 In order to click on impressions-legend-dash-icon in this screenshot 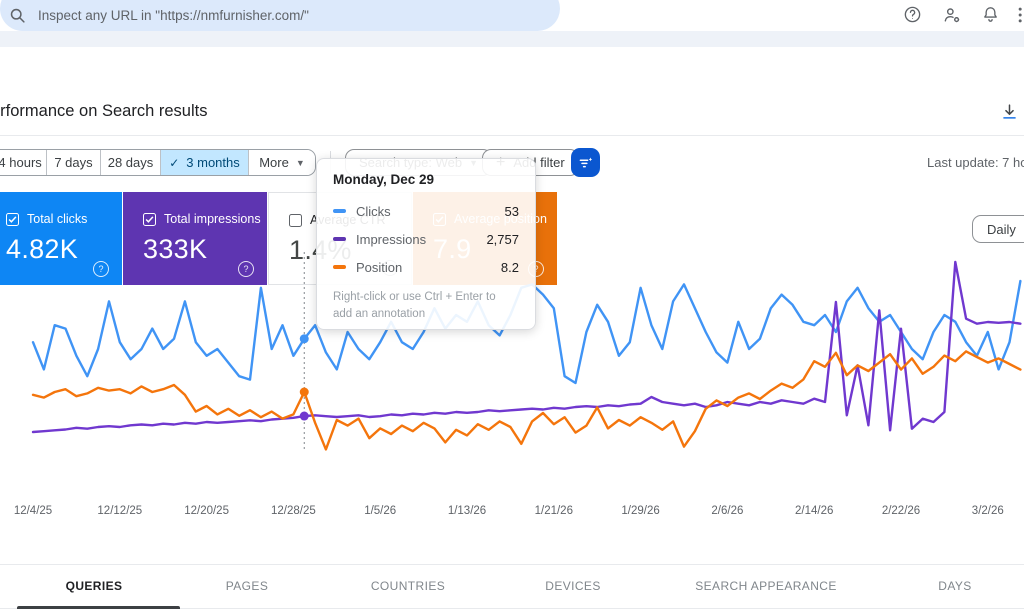, I will do `click(339, 239)`.